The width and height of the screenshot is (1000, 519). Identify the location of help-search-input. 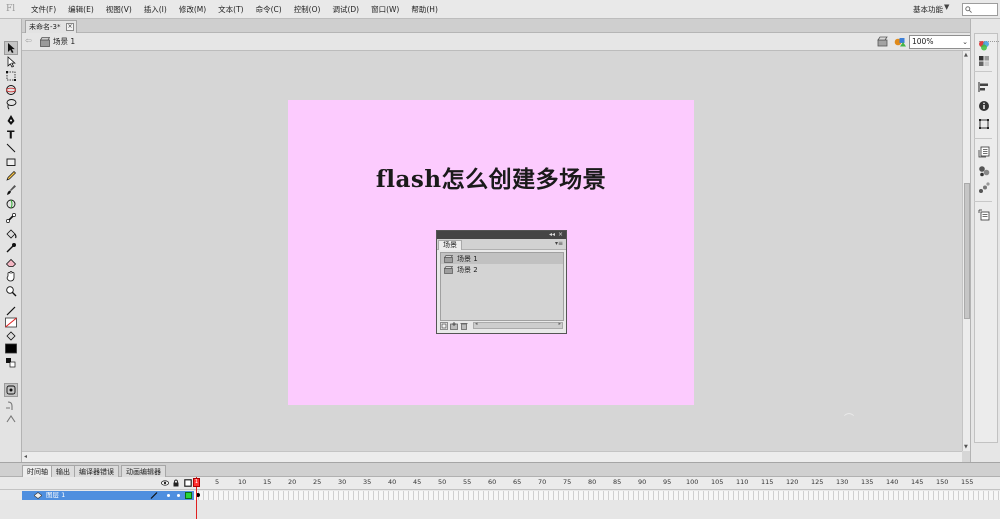
(980, 9).